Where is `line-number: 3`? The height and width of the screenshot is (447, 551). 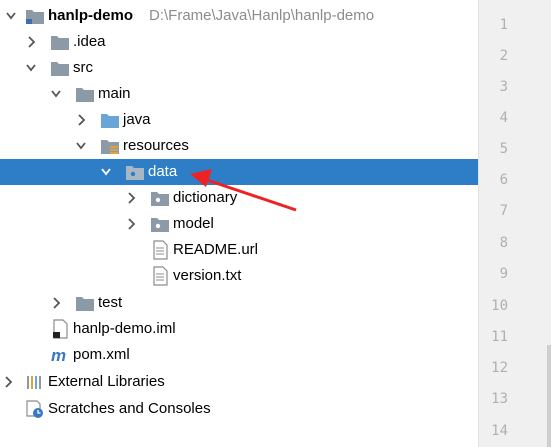 line-number: 3 is located at coordinates (503, 87).